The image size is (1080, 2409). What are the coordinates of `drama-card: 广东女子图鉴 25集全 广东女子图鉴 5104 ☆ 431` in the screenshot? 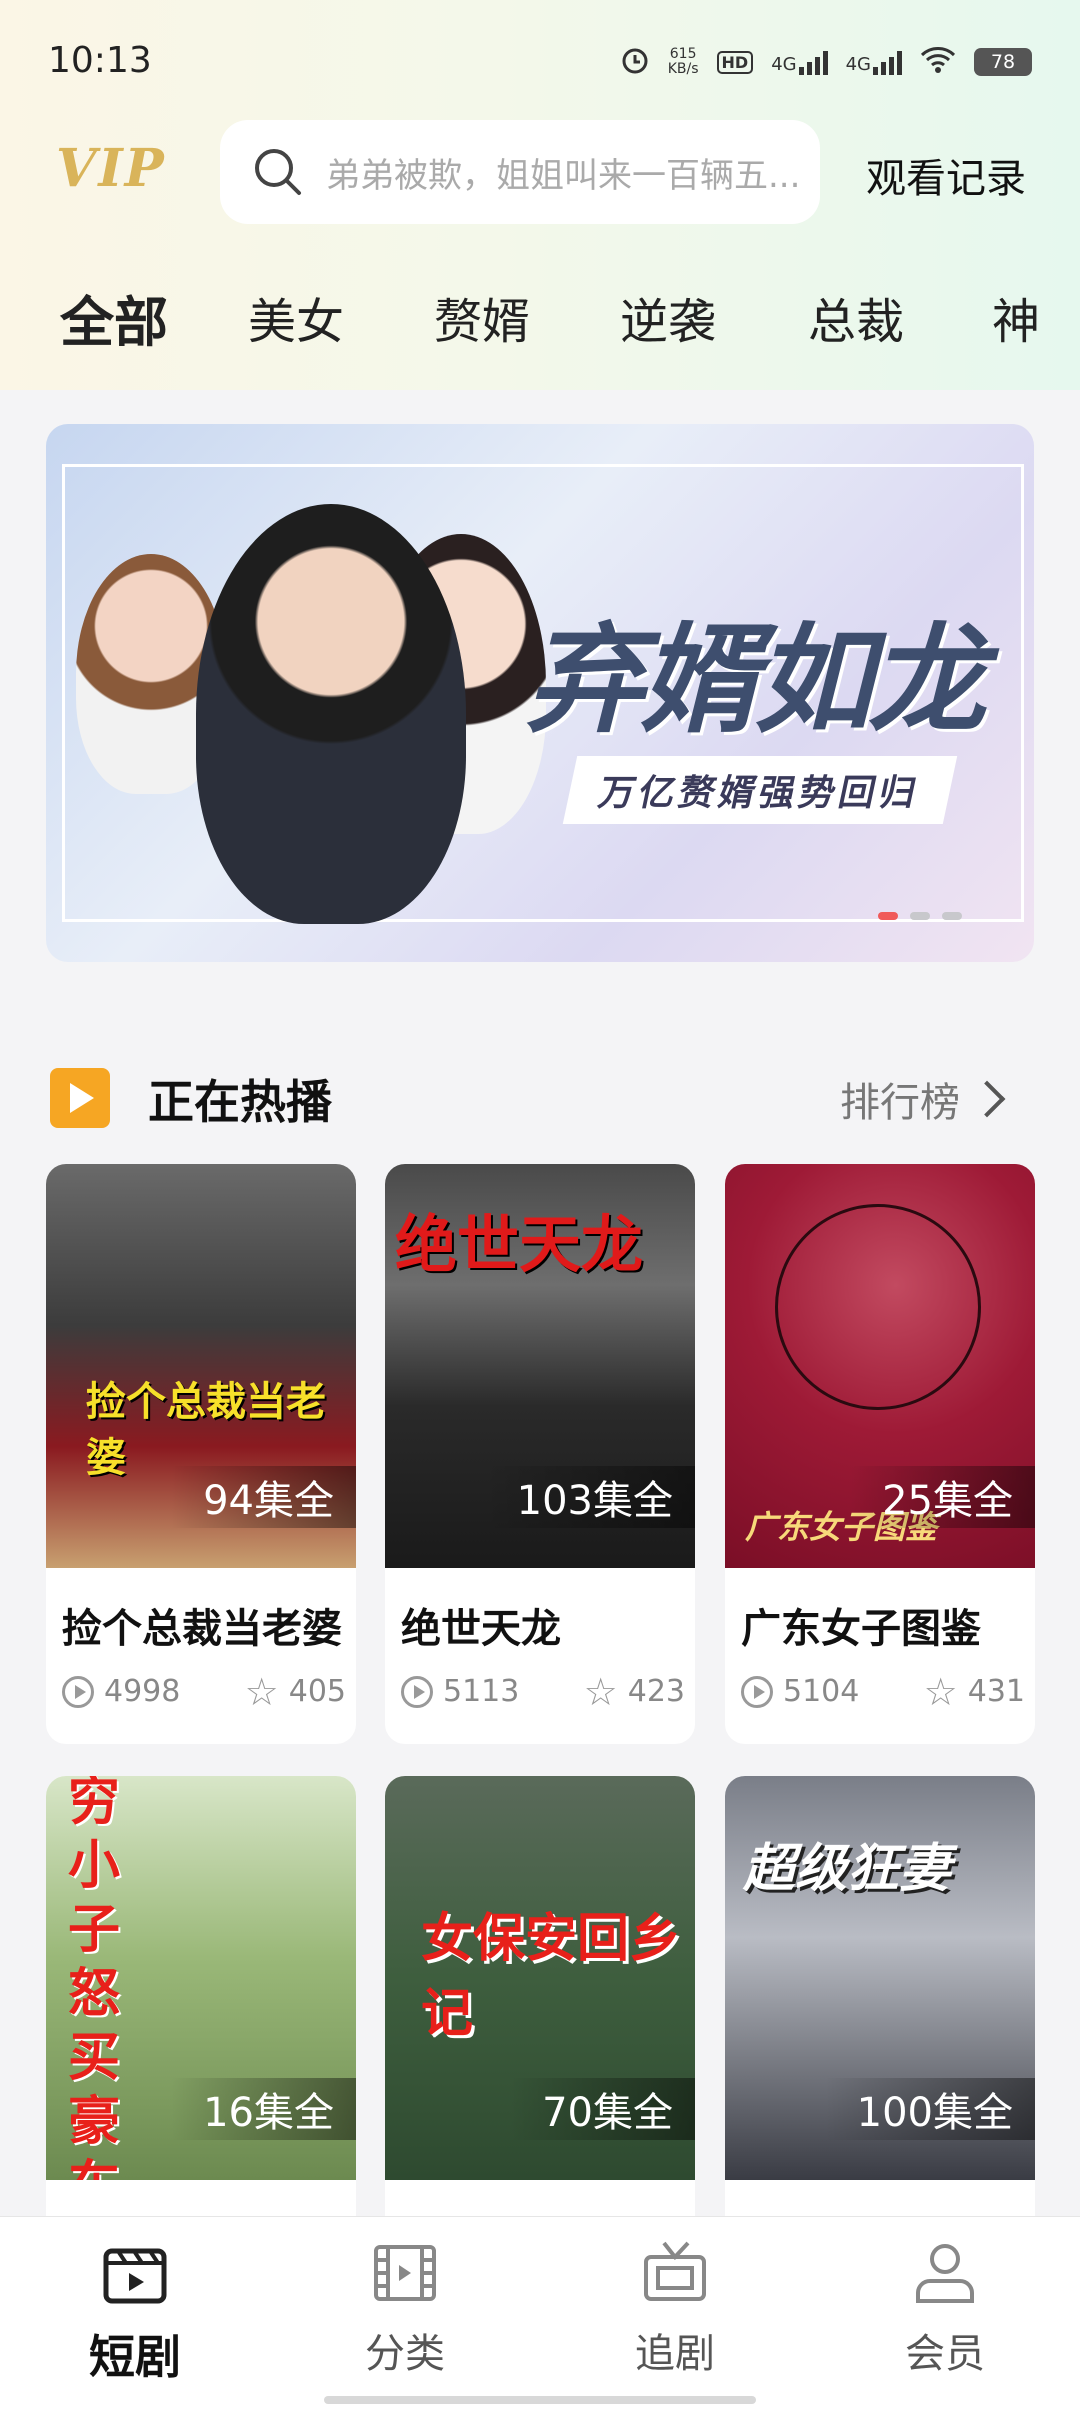 It's located at (880, 1454).